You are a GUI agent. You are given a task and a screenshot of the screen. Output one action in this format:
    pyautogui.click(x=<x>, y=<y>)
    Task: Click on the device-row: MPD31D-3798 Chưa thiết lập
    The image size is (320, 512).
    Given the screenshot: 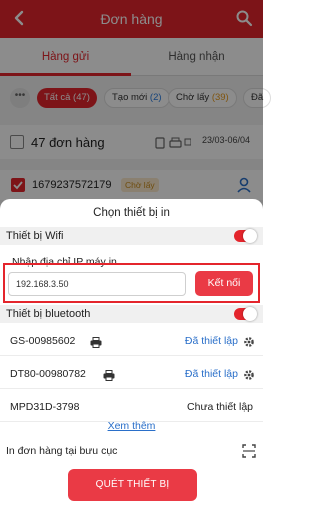 What is the action you would take?
    pyautogui.click(x=131, y=407)
    